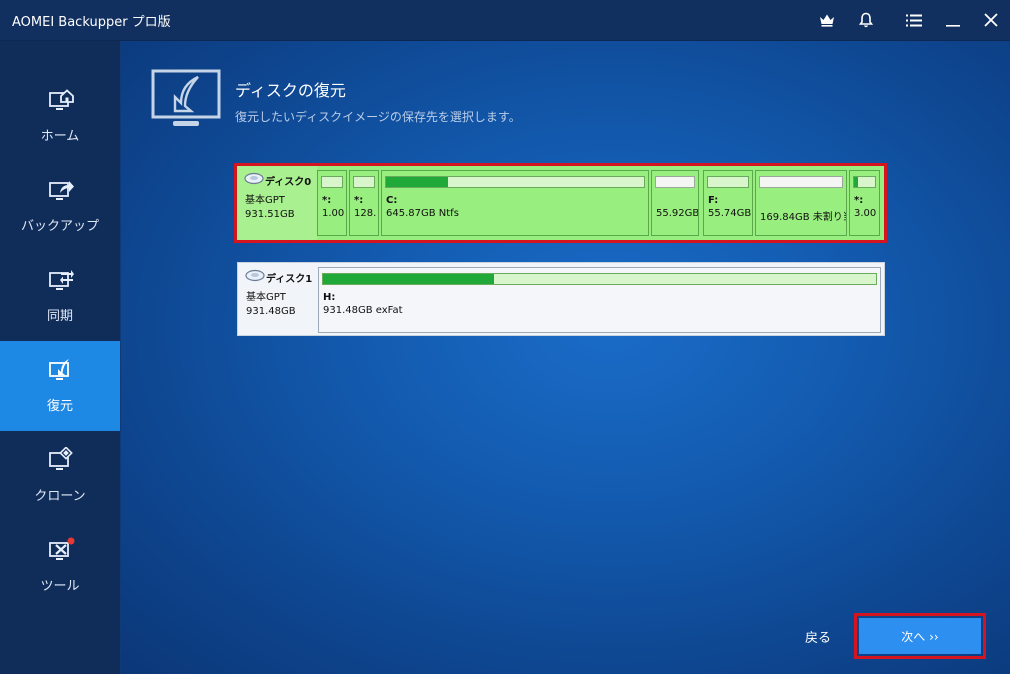 The image size is (1010, 674). I want to click on app-title: AOMEI Backupper プロ版, so click(91, 22).